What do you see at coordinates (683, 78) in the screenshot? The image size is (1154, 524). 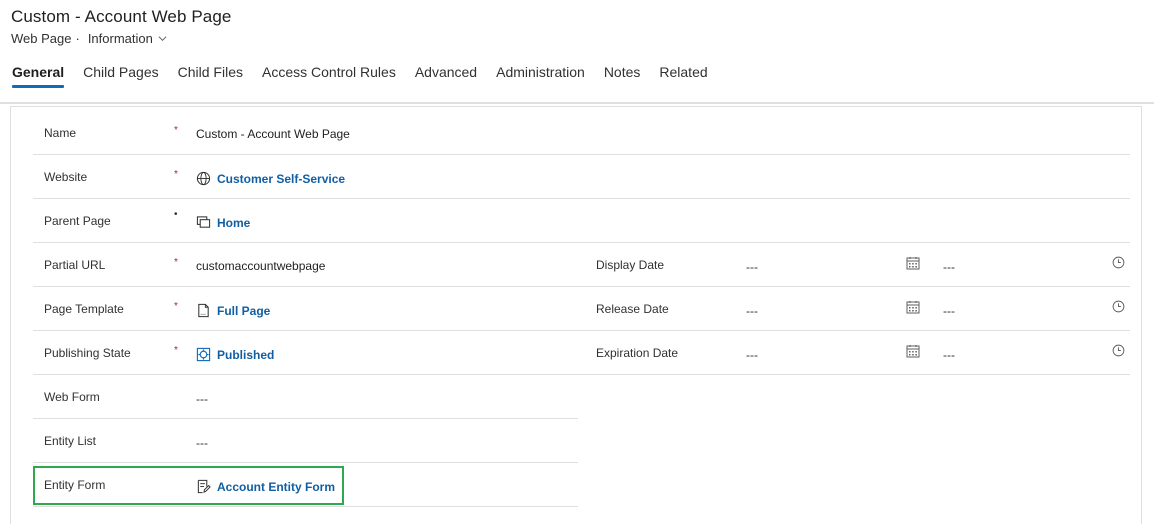 I see `tab-related: Related` at bounding box center [683, 78].